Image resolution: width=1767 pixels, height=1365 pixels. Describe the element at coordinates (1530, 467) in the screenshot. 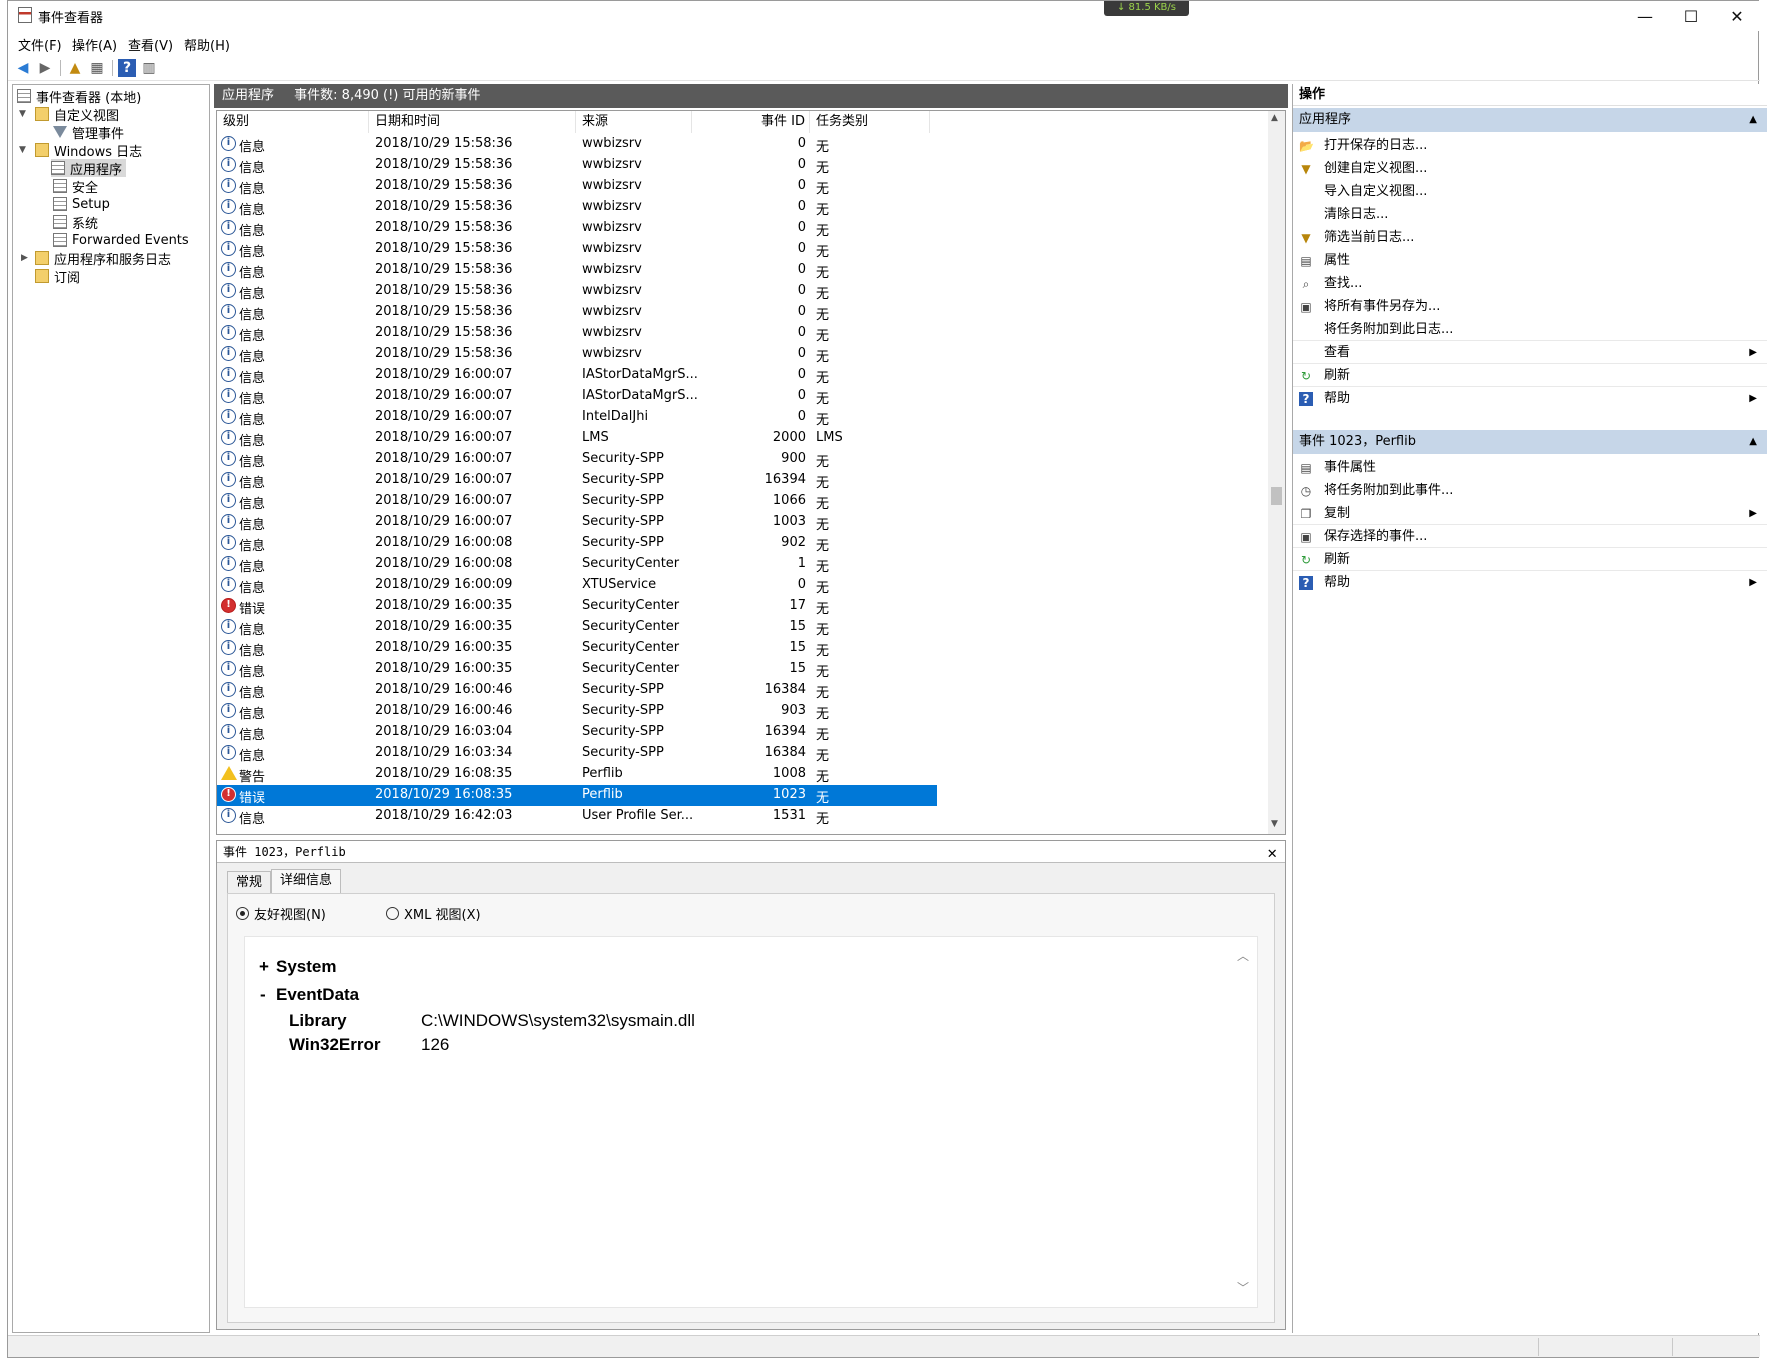

I see `action-item: ▤ 事件属性` at that location.